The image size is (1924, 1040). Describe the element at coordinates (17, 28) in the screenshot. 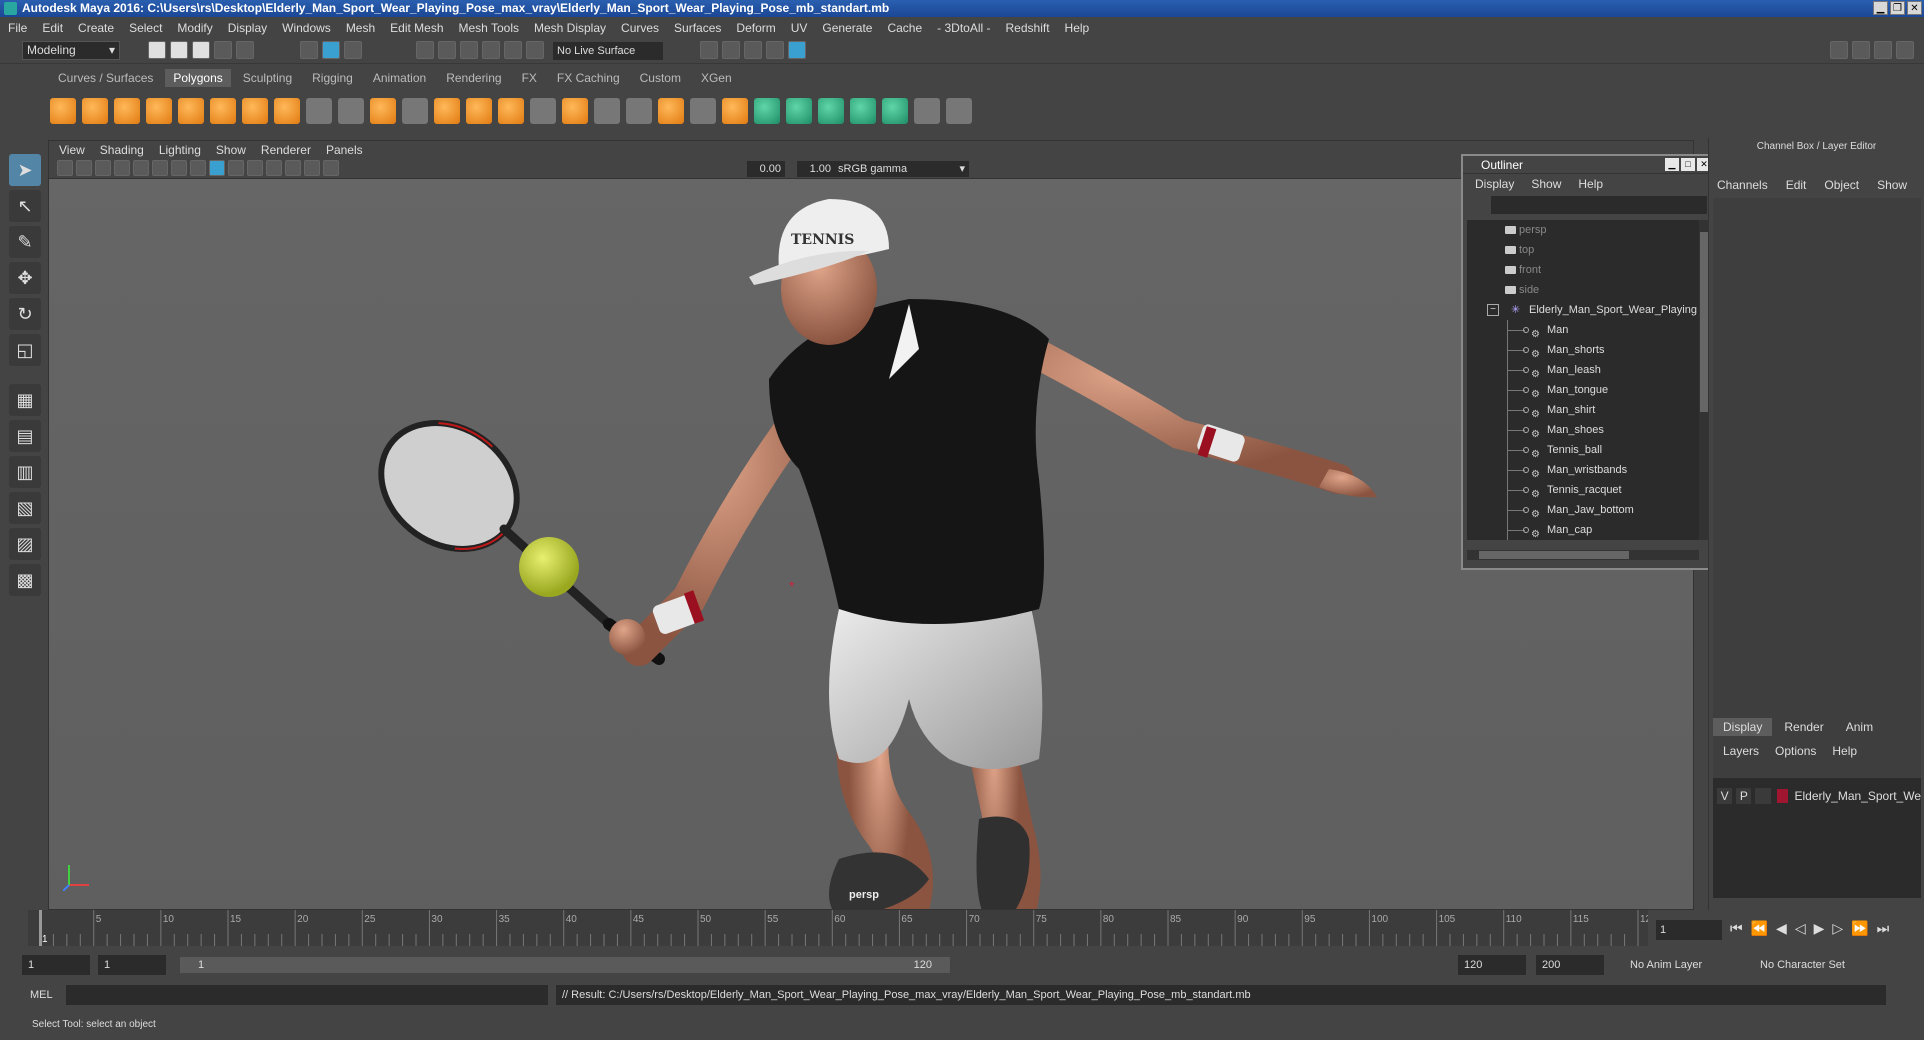

I see `menu-file: File` at that location.